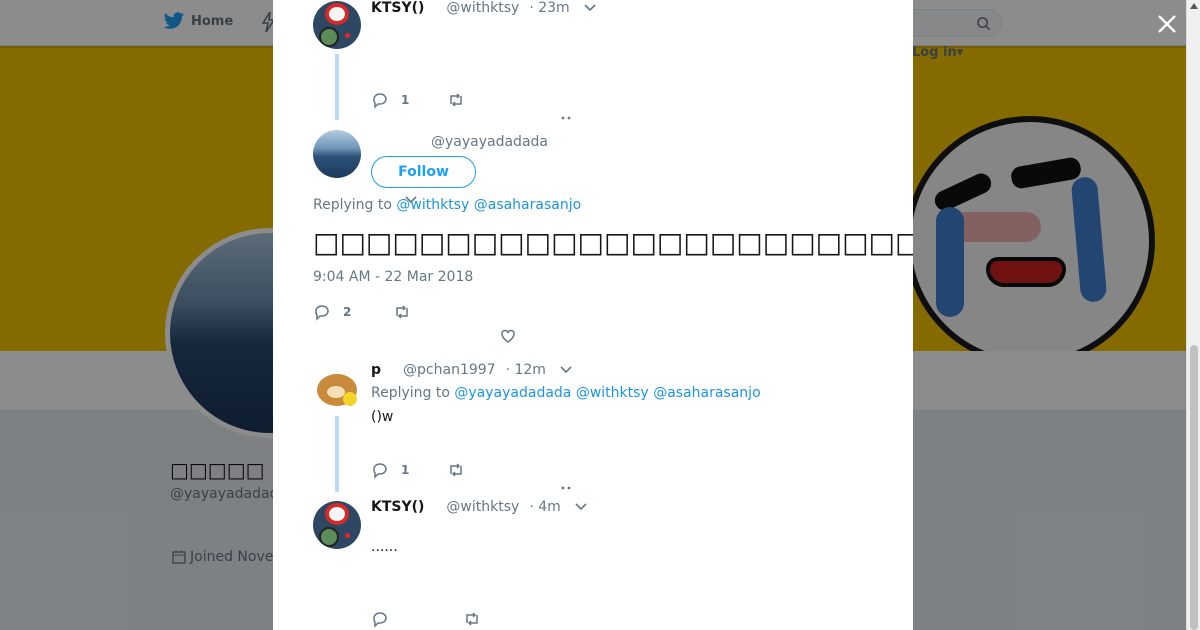 Image resolution: width=1200 pixels, height=630 pixels. I want to click on retweet-icon, so click(472, 619).